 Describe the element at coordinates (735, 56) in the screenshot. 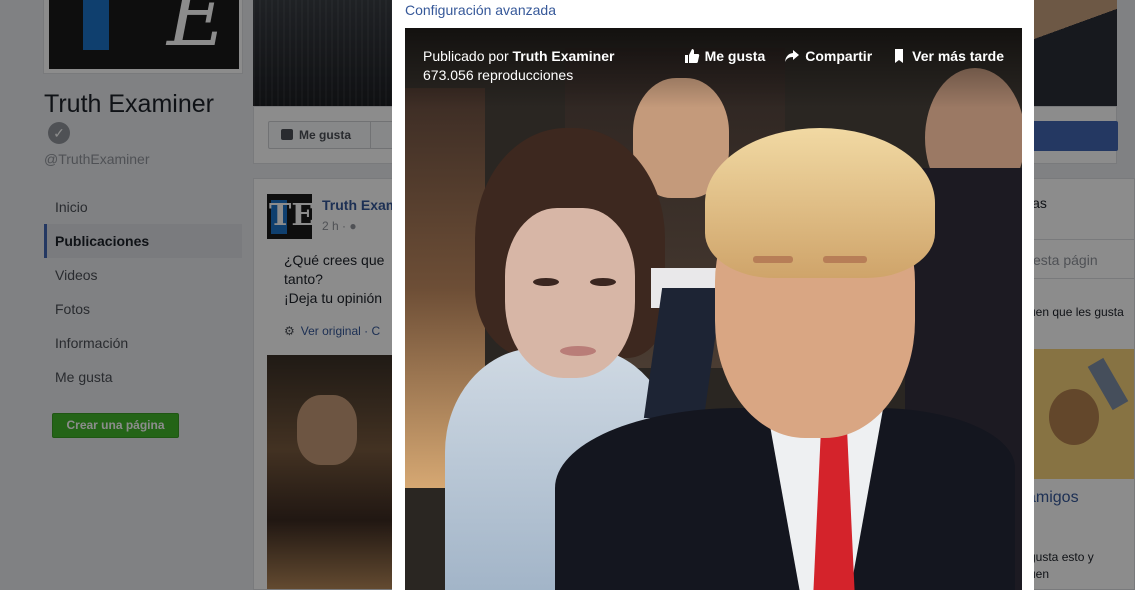

I see `video-like-label: Me gusta` at that location.